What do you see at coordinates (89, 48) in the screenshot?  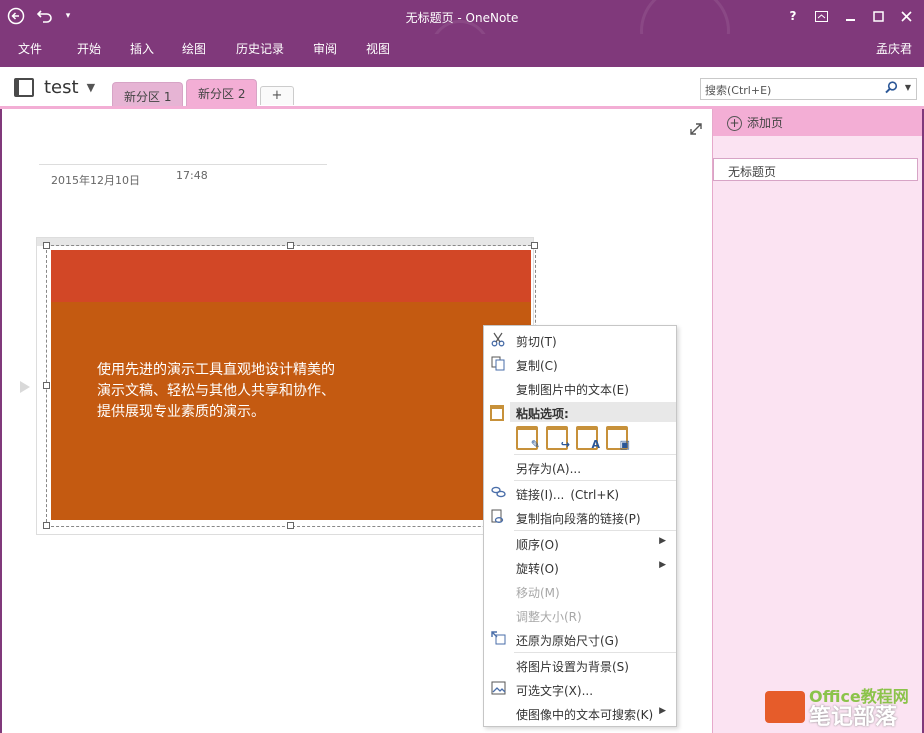 I see `menu-home: 开始` at bounding box center [89, 48].